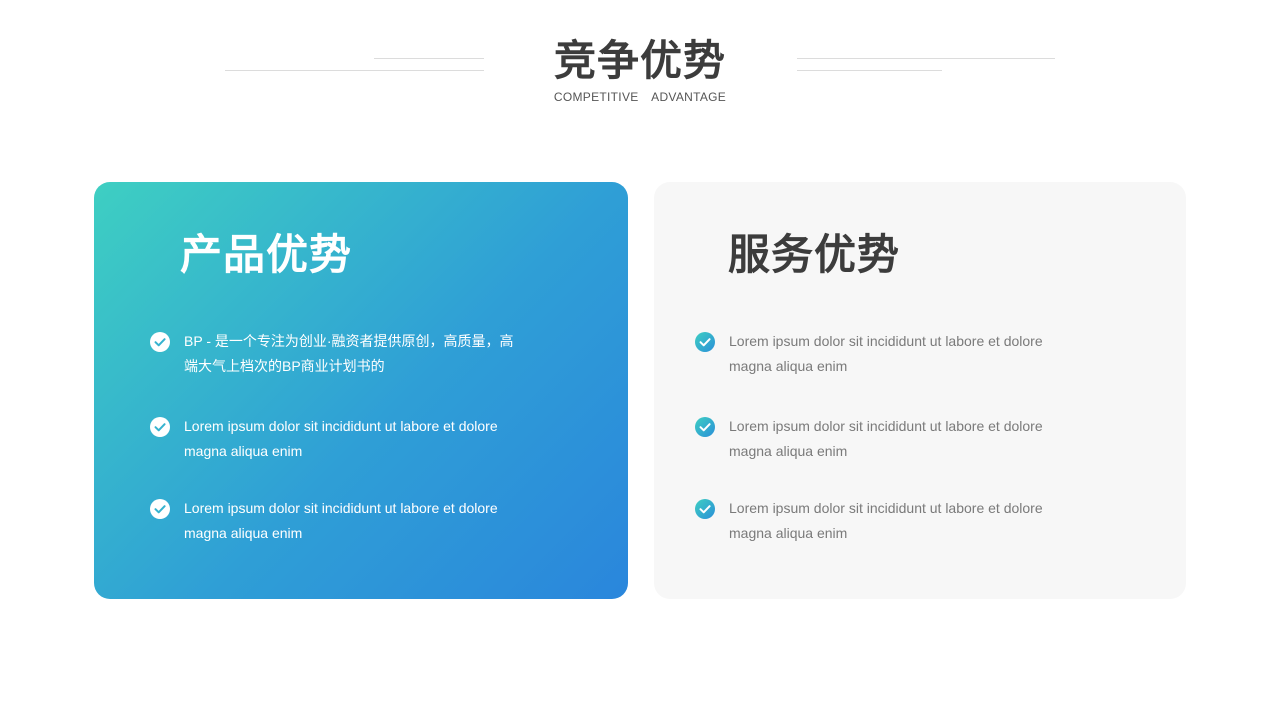 The height and width of the screenshot is (720, 1280). What do you see at coordinates (814, 254) in the screenshot?
I see `card-title: 服务优势` at bounding box center [814, 254].